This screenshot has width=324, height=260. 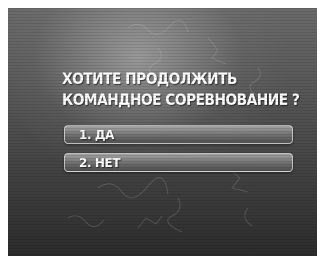 What do you see at coordinates (149, 78) in the screenshot?
I see `question-line-1: ХОТИТЕ ПРОДОЛЖИТЬ` at bounding box center [149, 78].